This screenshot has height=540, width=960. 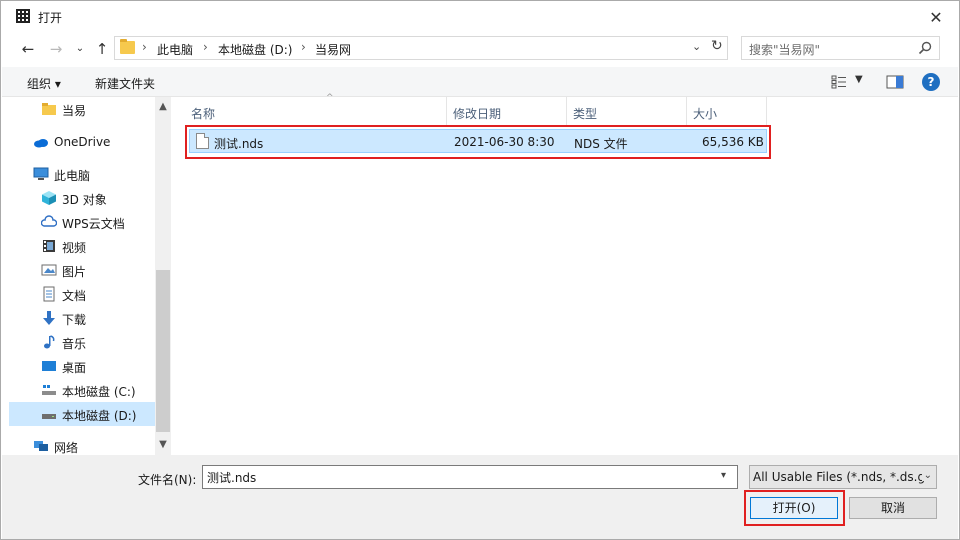 I want to click on search-icon, so click(x=925, y=48).